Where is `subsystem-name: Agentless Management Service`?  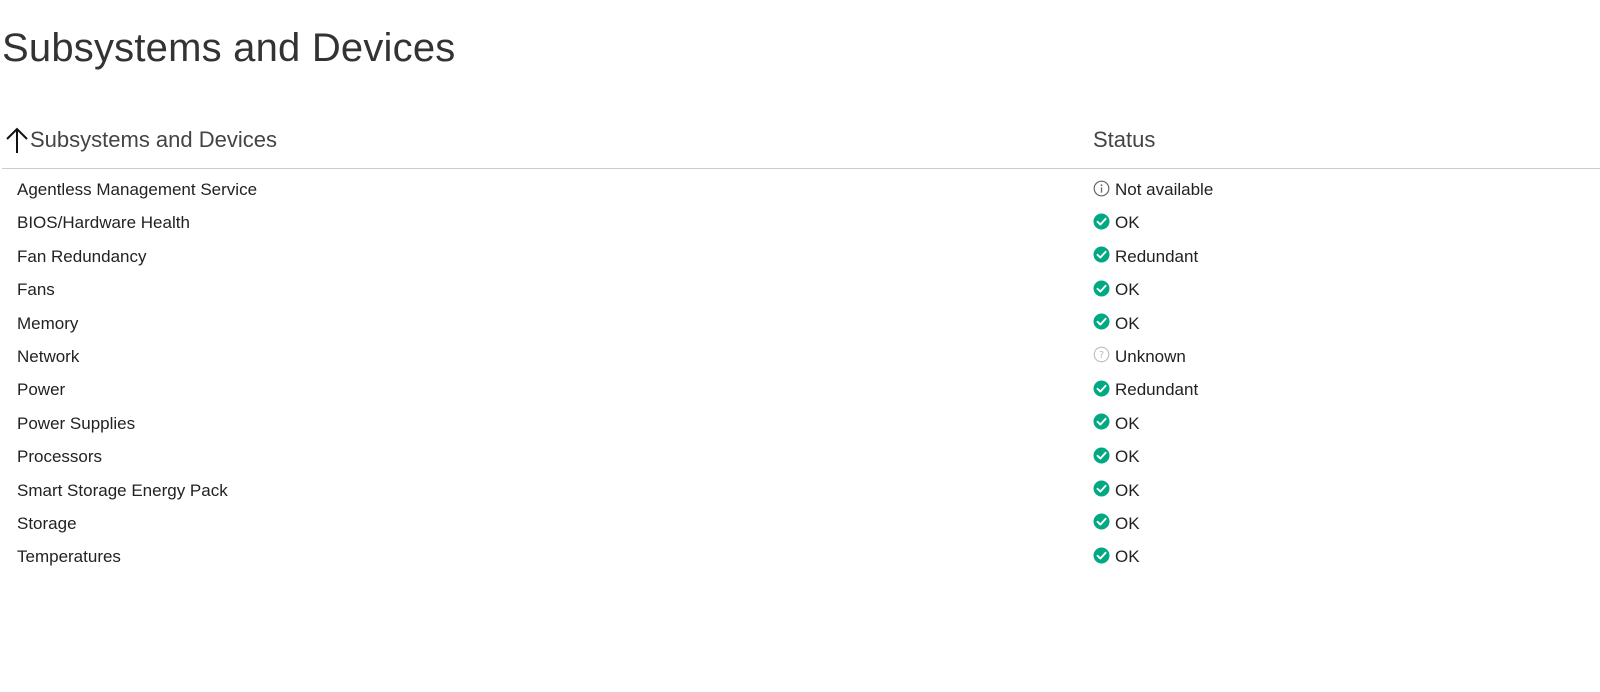
subsystem-name: Agentless Management Service is located at coordinates (137, 189).